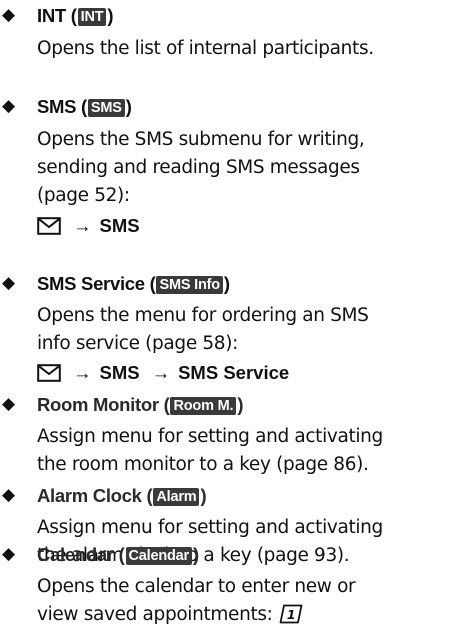  What do you see at coordinates (243, 617) in the screenshot?
I see `description-line: view saved appointments: 1` at bounding box center [243, 617].